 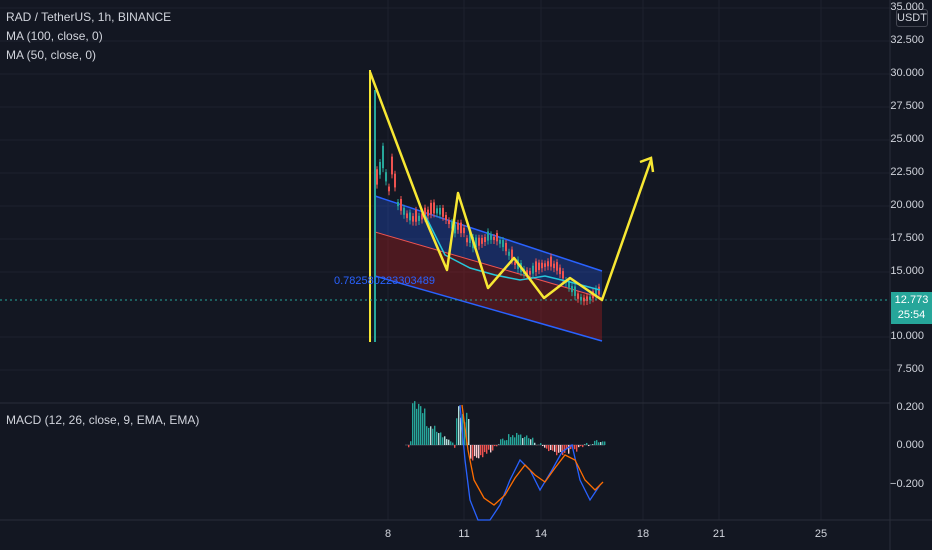 What do you see at coordinates (907, 336) in the screenshot?
I see `price-tick: 10.000` at bounding box center [907, 336].